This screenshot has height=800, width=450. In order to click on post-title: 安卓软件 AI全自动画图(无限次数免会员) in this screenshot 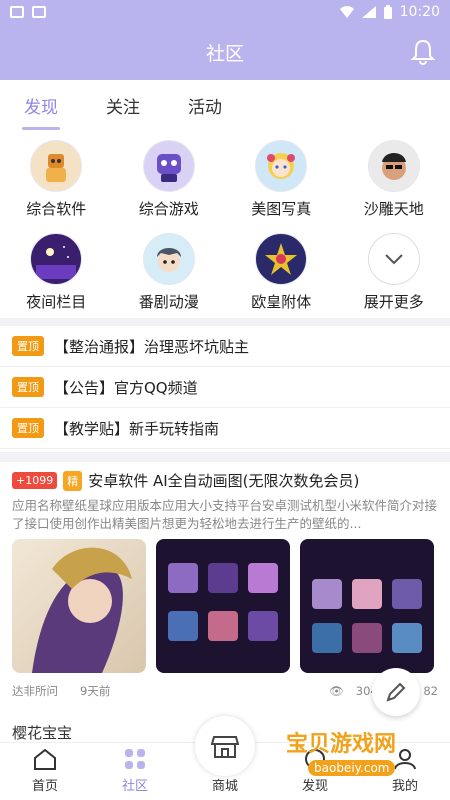, I will do `click(224, 481)`.